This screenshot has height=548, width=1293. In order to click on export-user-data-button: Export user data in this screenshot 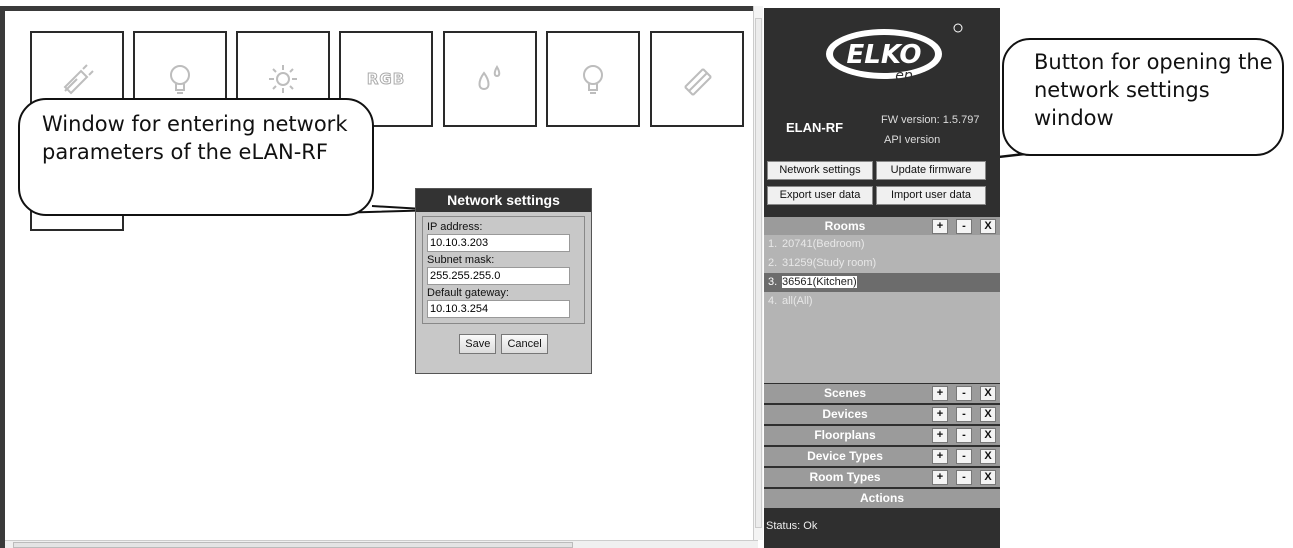, I will do `click(820, 195)`.